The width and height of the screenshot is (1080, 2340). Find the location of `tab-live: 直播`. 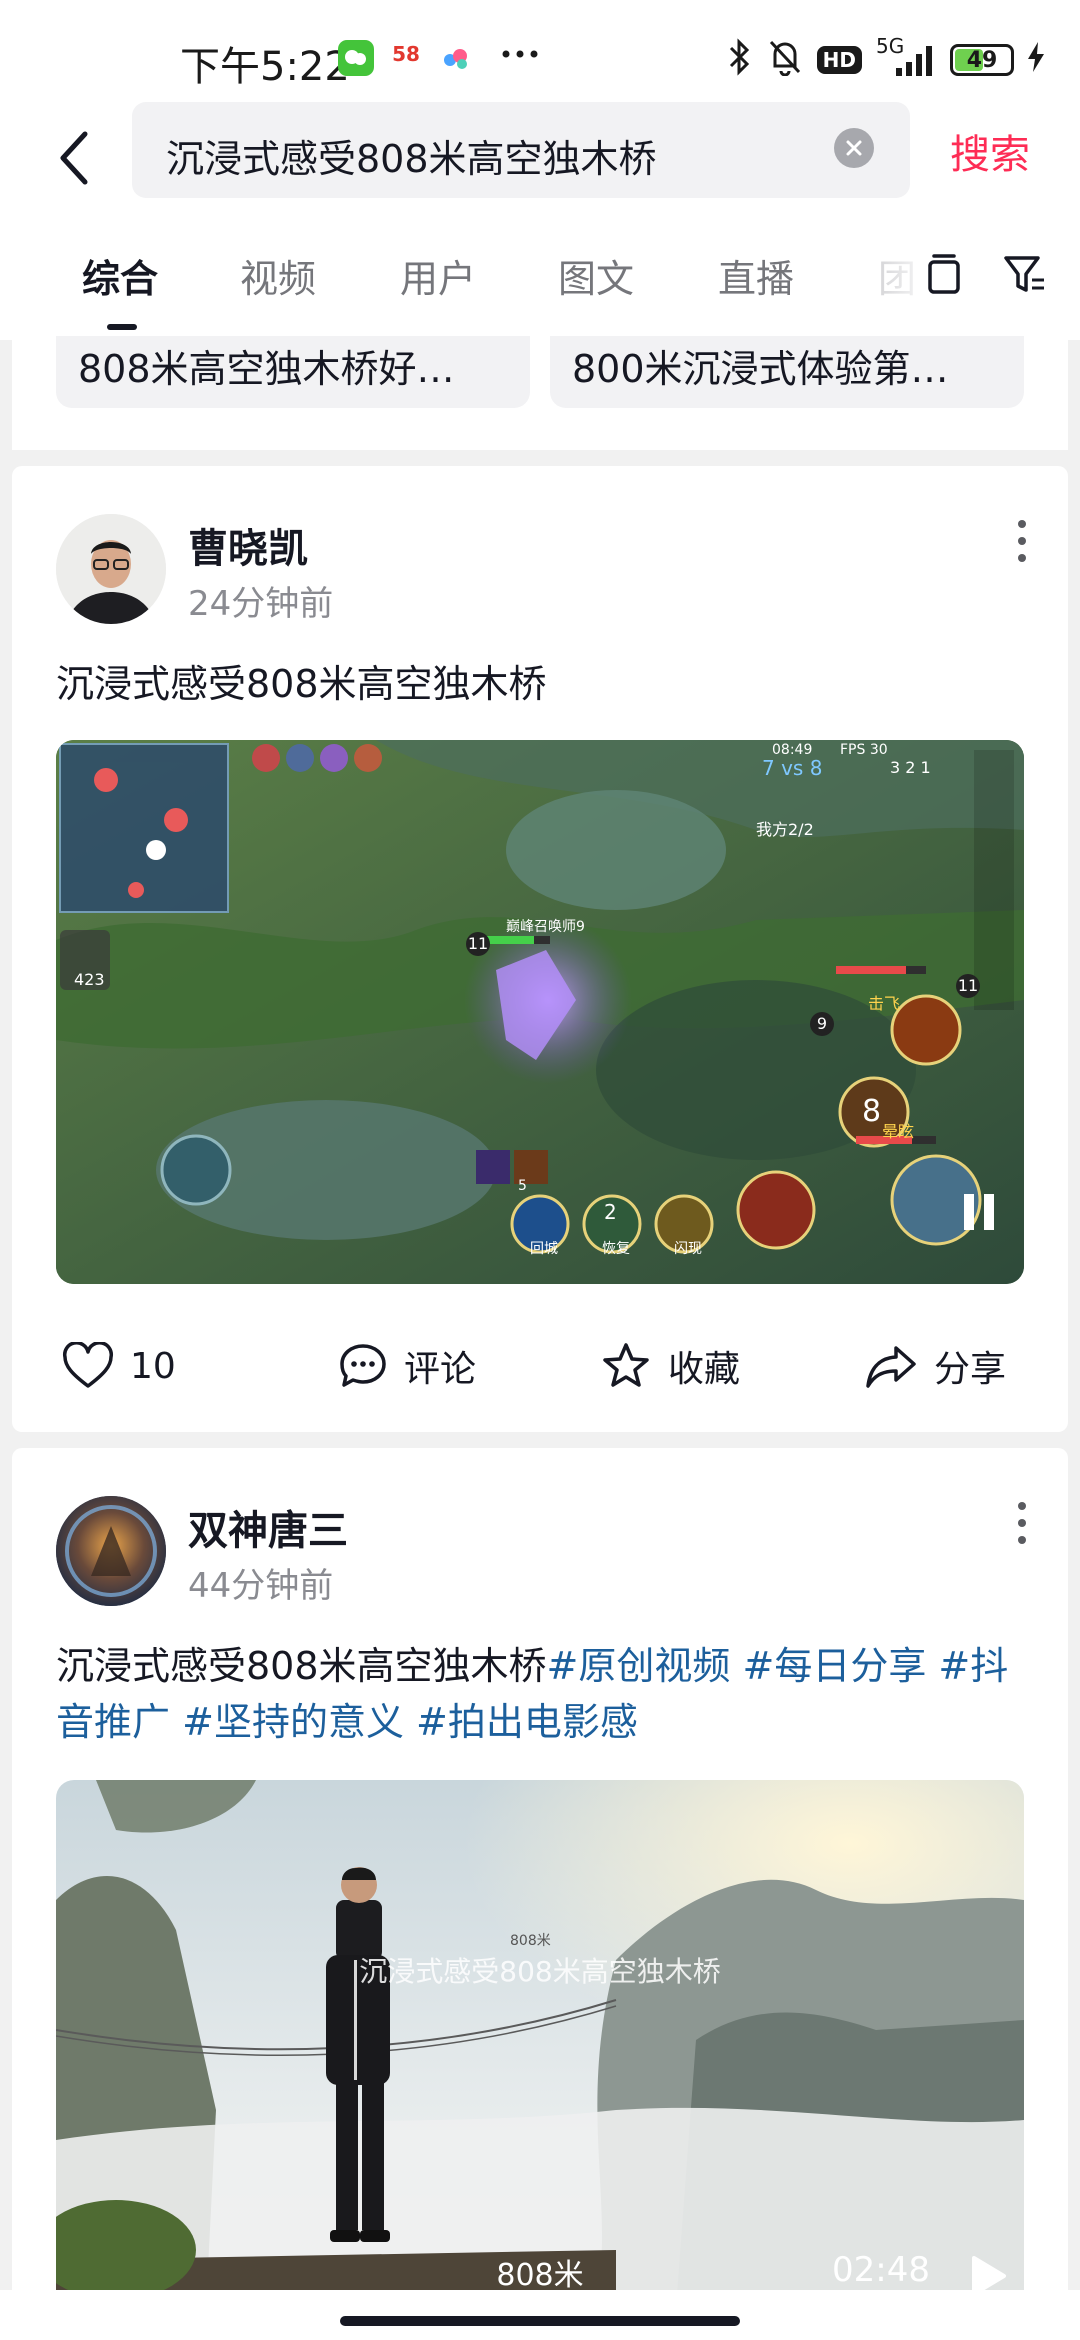

tab-live: 直播 is located at coordinates (756, 275).